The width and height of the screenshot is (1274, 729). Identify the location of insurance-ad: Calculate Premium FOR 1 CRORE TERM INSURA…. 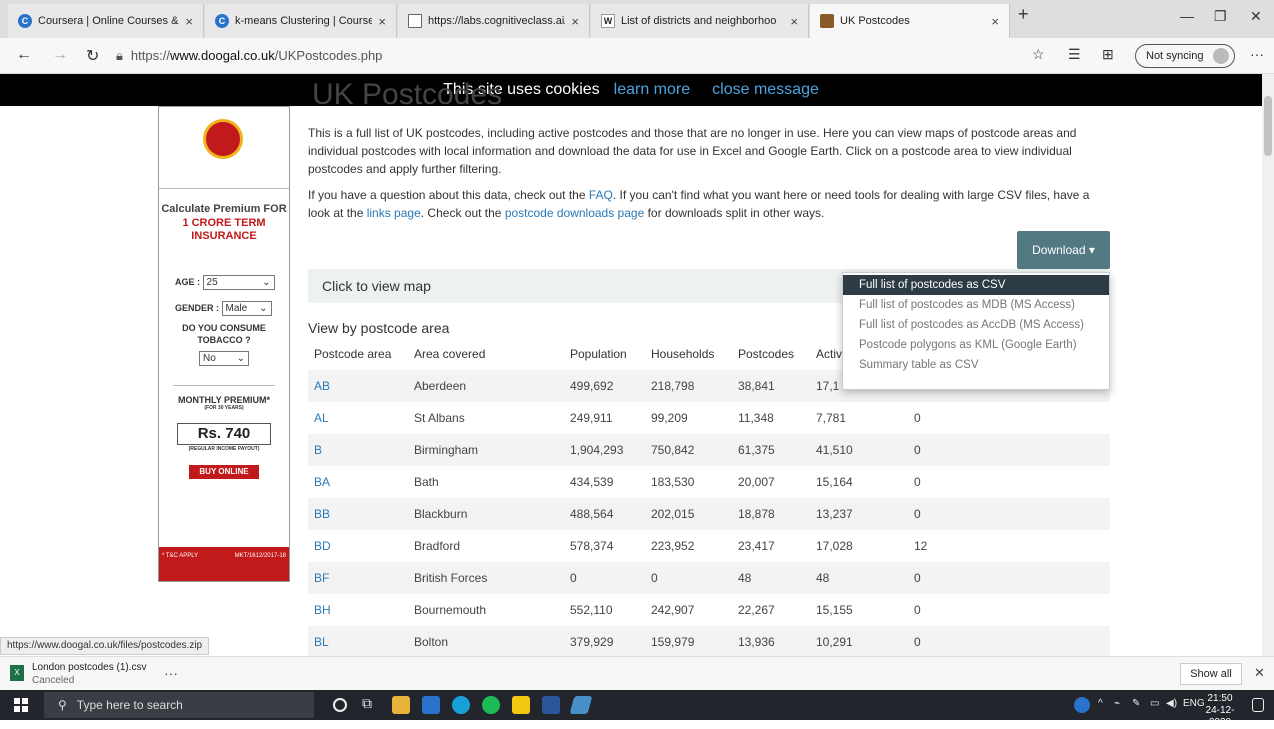
(224, 344).